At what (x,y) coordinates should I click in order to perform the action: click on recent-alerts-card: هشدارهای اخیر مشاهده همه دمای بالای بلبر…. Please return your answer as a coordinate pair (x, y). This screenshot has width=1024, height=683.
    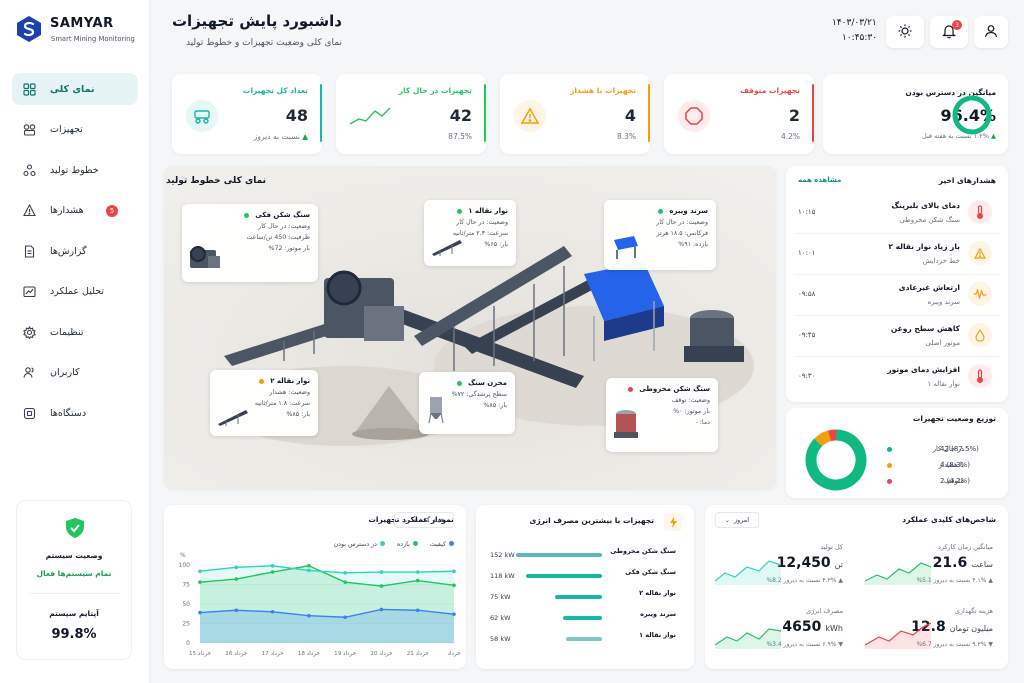
    Looking at the image, I should click on (897, 284).